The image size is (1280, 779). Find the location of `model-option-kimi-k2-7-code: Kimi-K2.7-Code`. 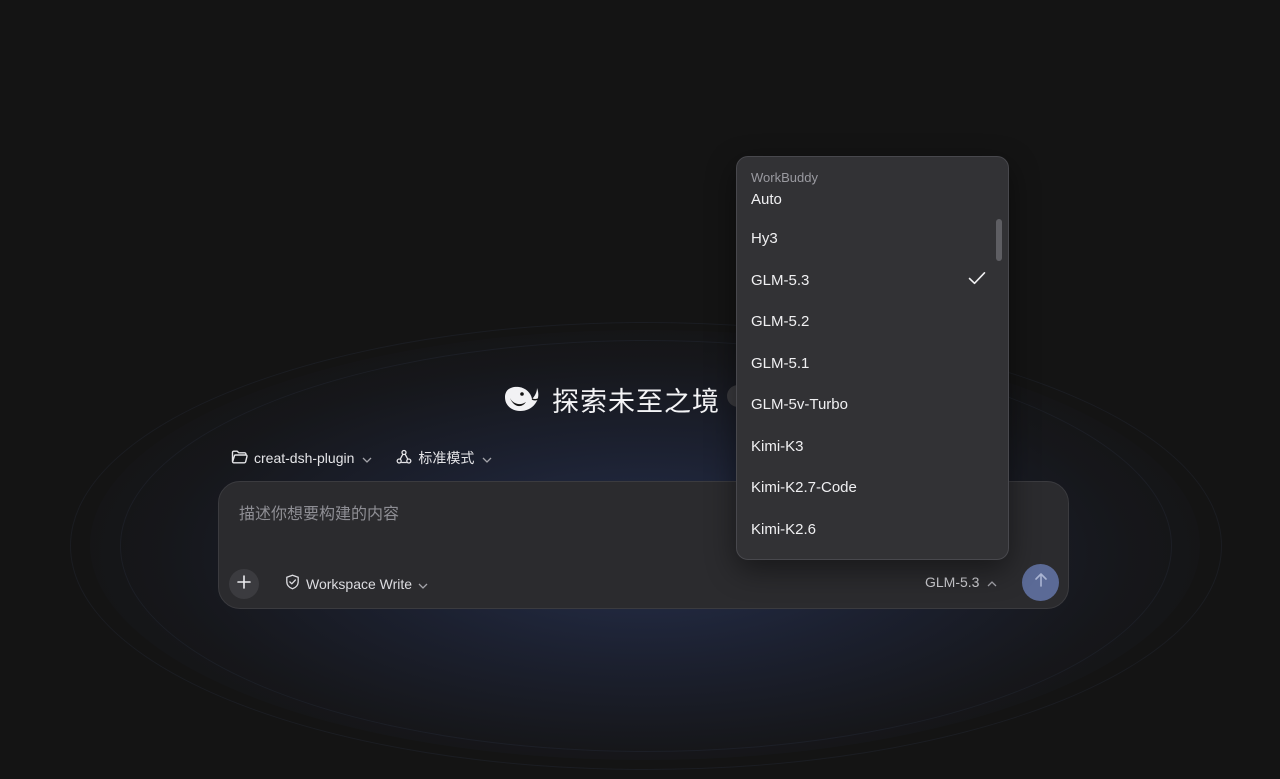

model-option-kimi-k2-7-code: Kimi-K2.7-Code is located at coordinates (872, 488).